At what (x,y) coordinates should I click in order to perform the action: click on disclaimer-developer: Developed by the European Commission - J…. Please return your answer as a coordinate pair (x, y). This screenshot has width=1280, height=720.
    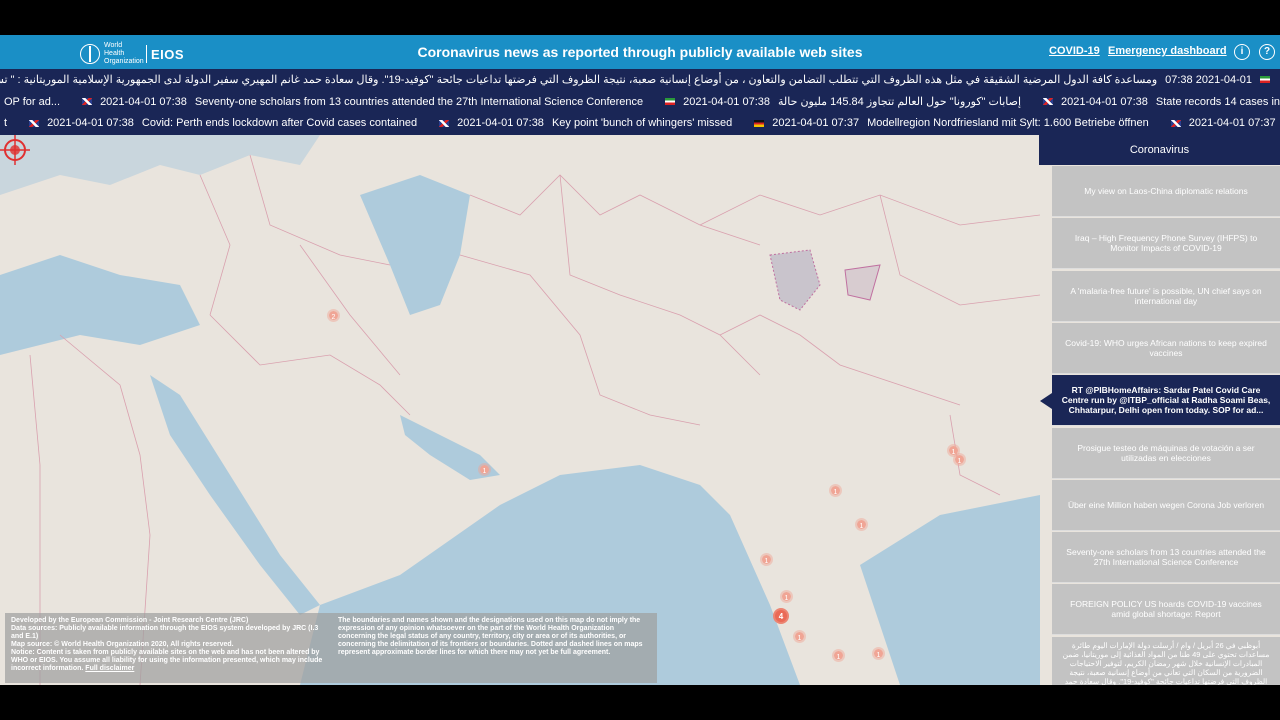
    Looking at the image, I should click on (130, 620).